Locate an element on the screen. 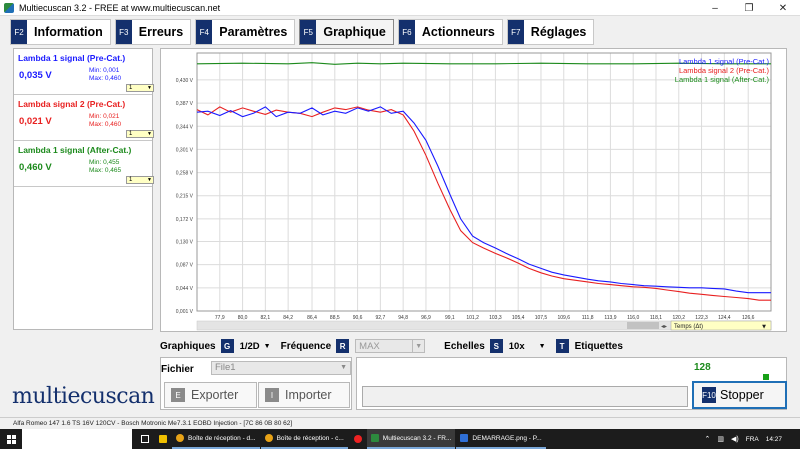 The image size is (800, 449). y-tick-label: 0,301 V is located at coordinates (185, 150).